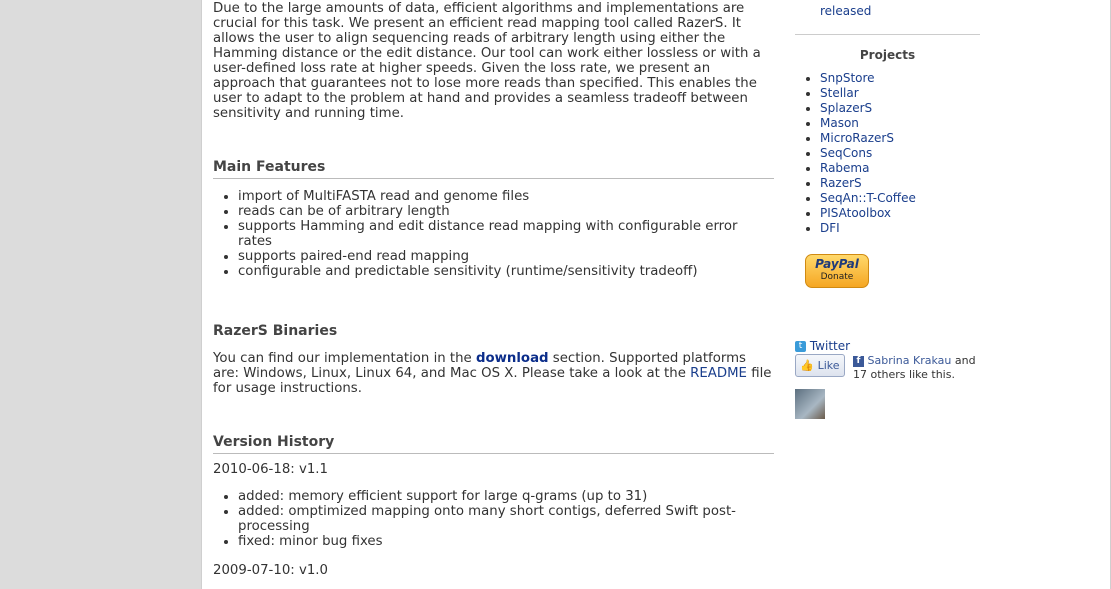 The width and height of the screenshot is (1111, 589). I want to click on sidebar-item-project: SeqAn::T-Coffee, so click(965, 198).